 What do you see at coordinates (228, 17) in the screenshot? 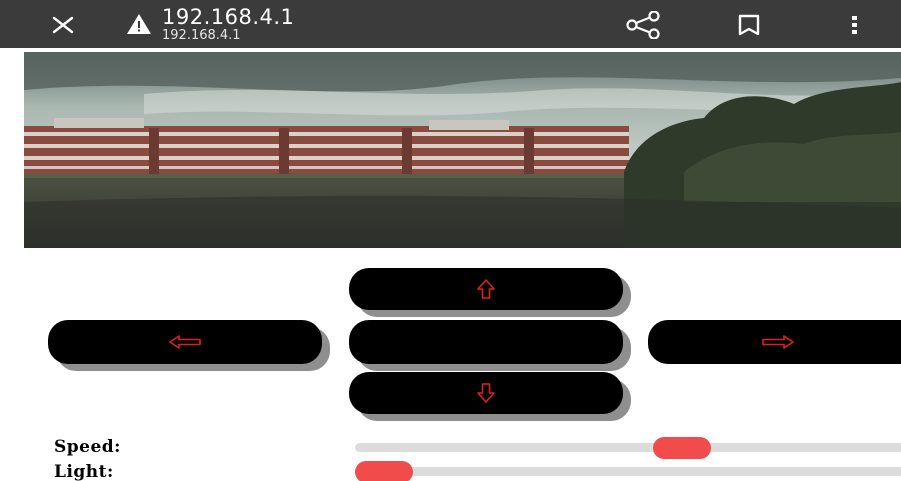
I see `url-title: 192.168.4.1` at bounding box center [228, 17].